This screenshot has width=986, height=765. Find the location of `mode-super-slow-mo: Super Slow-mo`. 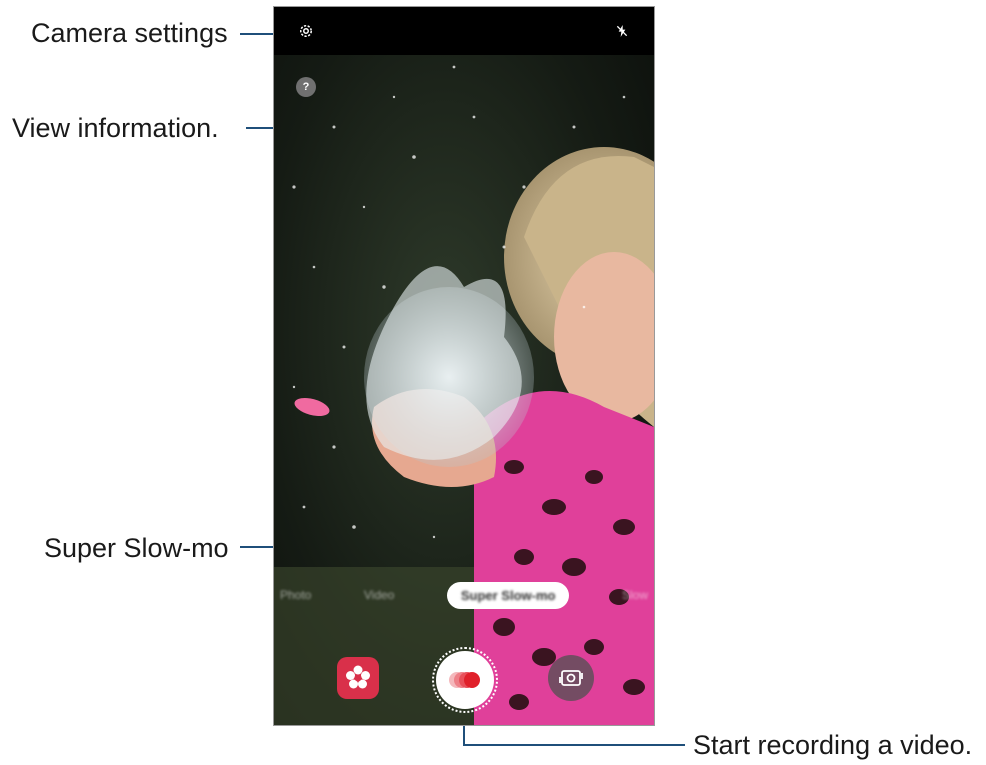

mode-super-slow-mo: Super Slow-mo is located at coordinates (508, 595).